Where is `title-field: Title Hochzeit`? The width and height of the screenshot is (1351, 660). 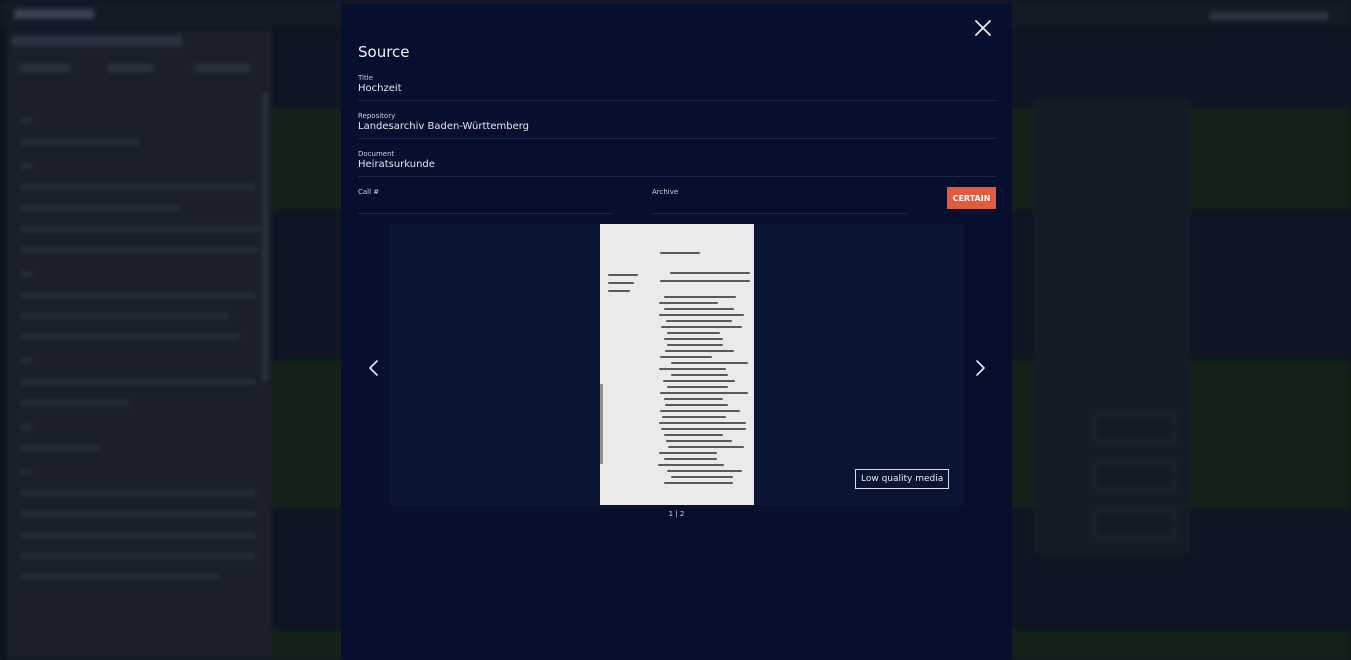 title-field: Title Hochzeit is located at coordinates (677, 87).